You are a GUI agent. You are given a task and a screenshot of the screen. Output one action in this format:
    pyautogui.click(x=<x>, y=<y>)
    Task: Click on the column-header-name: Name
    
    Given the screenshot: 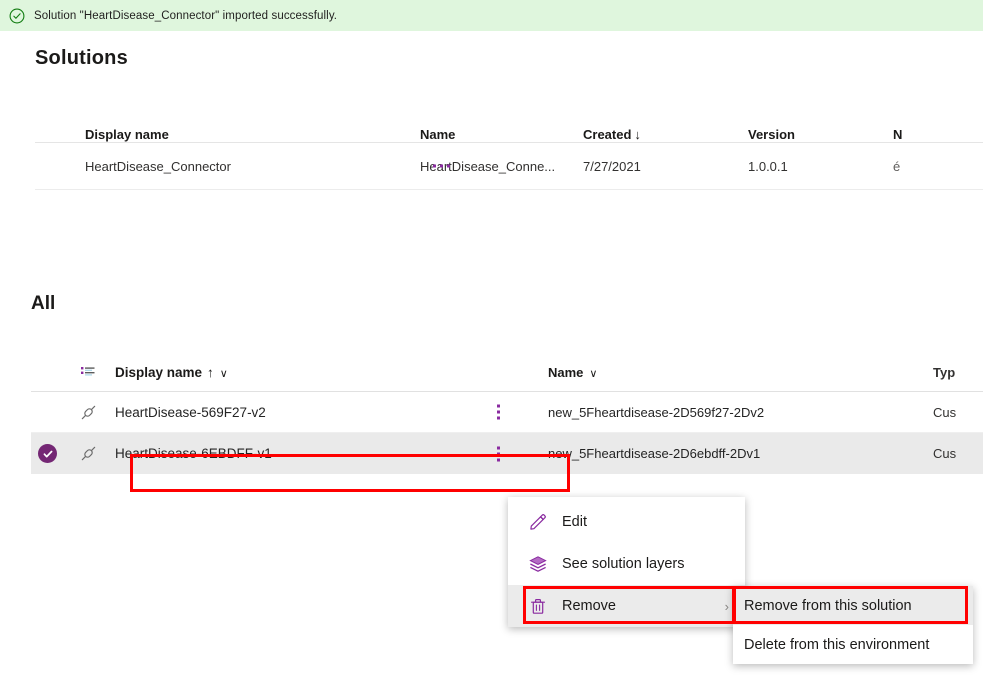 What is the action you would take?
    pyautogui.click(x=501, y=134)
    